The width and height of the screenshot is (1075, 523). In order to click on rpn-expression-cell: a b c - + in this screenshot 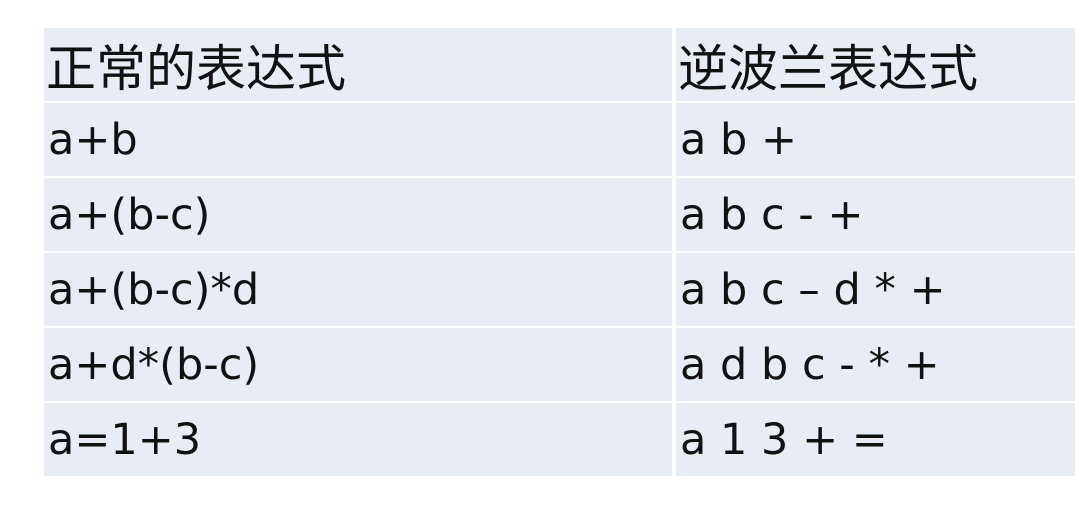, I will do `click(875, 214)`.